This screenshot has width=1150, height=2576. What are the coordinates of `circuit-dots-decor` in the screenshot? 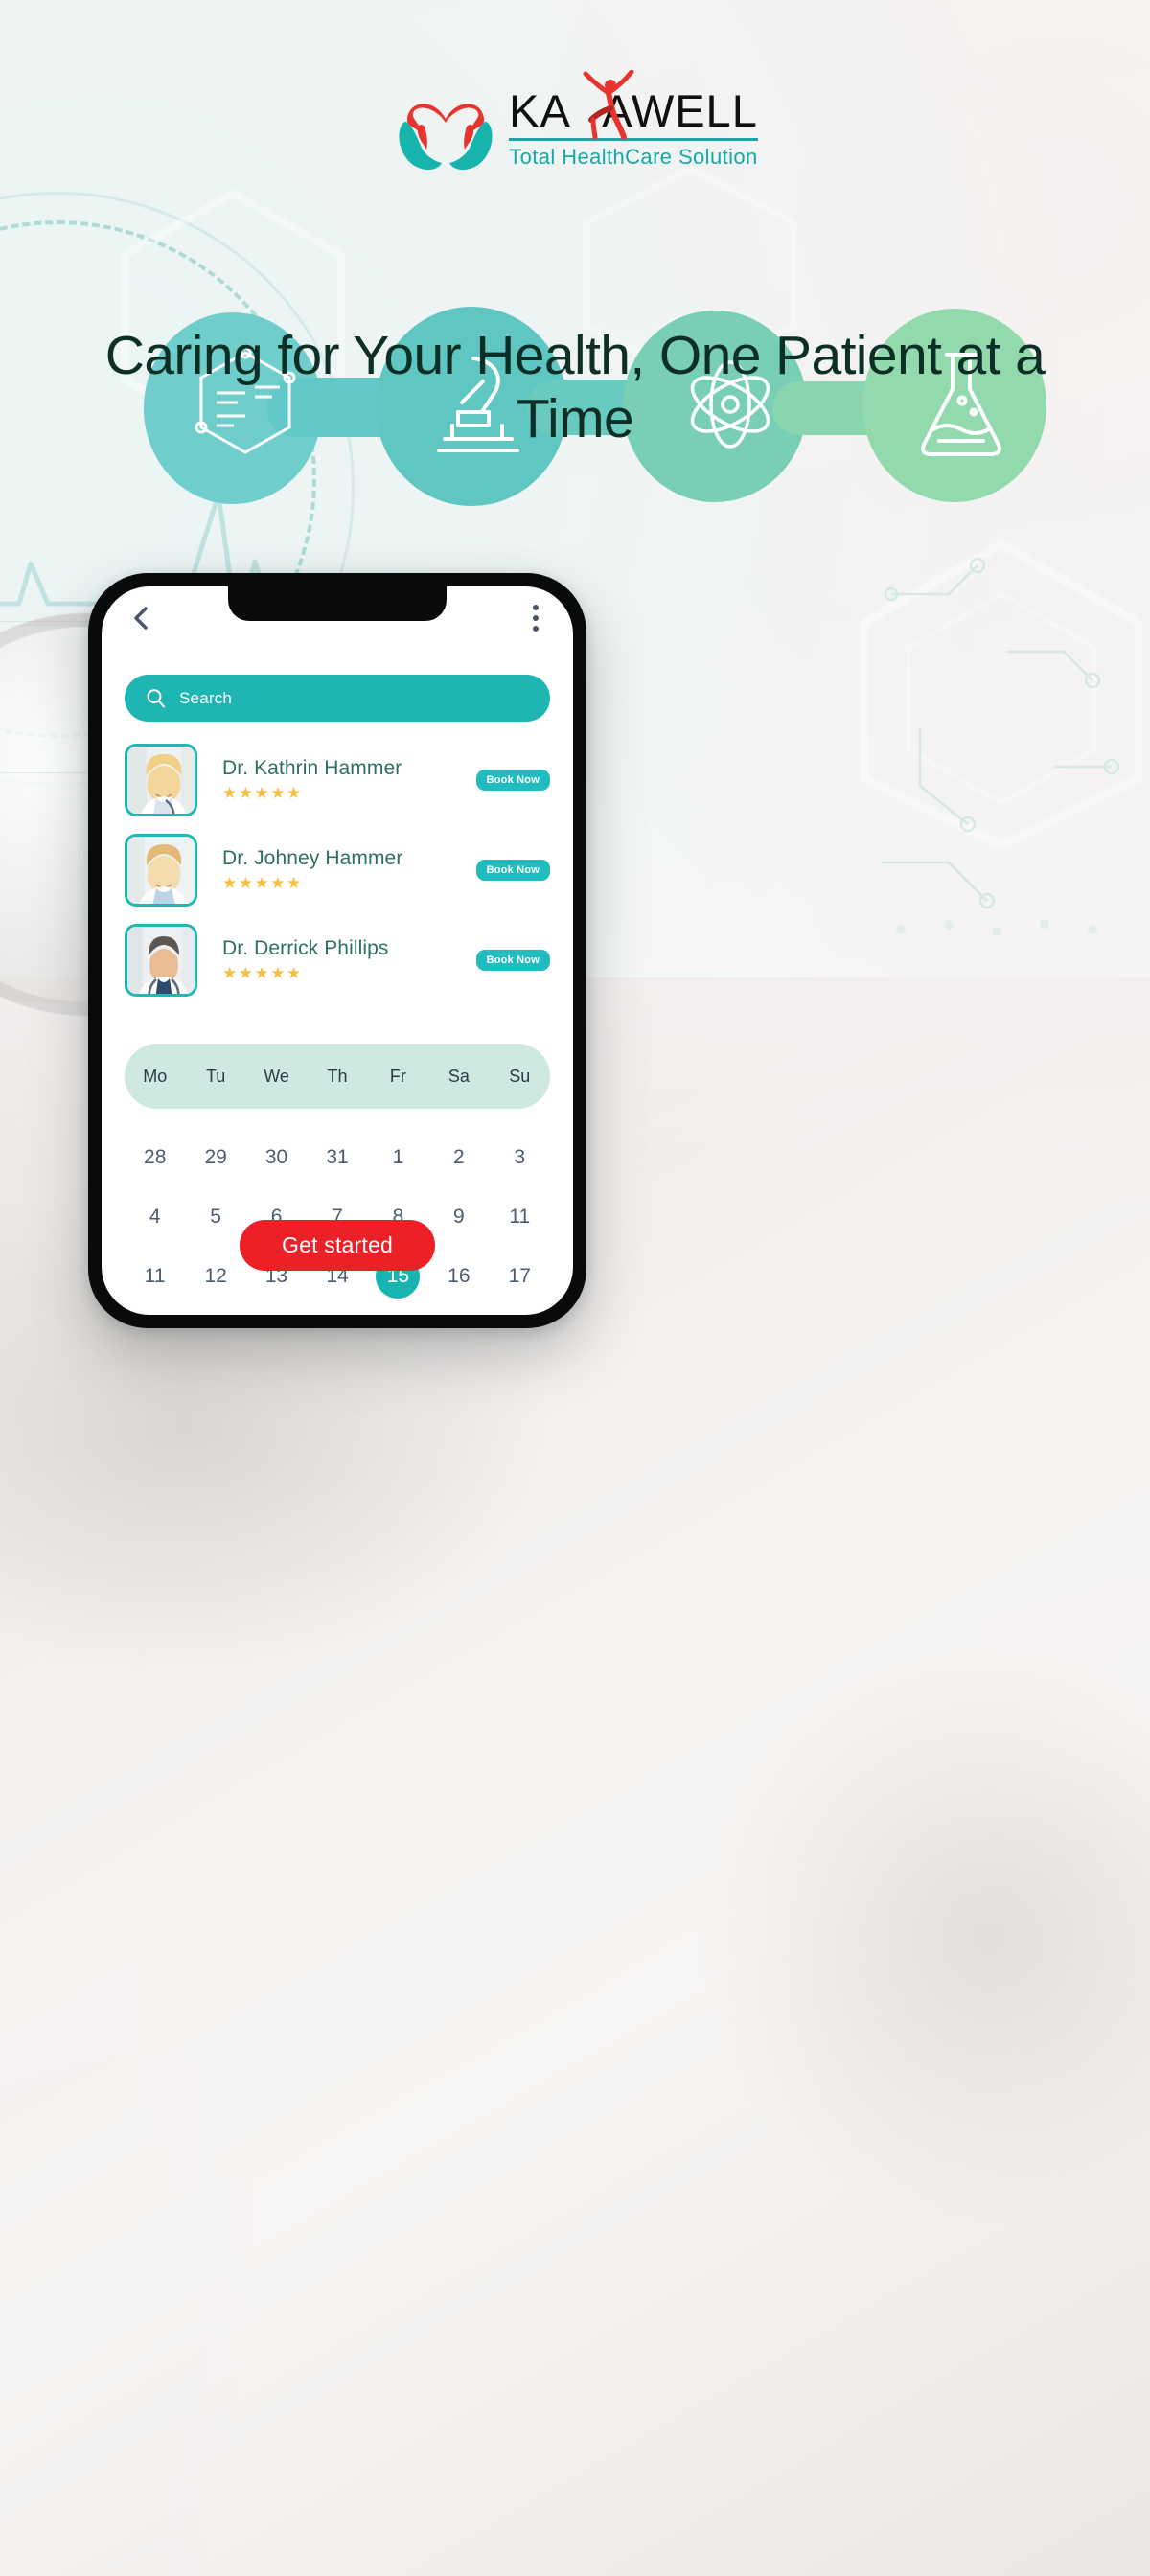 It's located at (1001, 746).